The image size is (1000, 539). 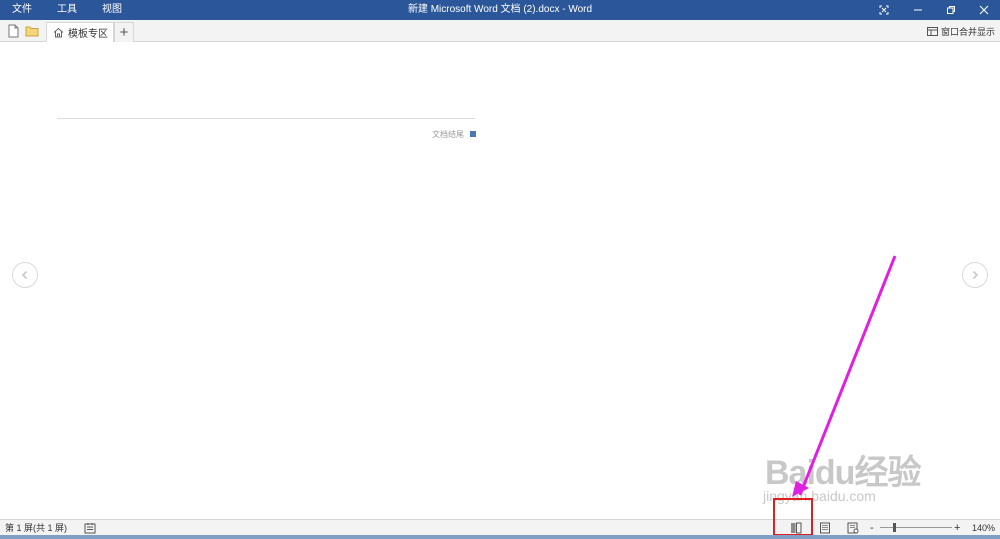 I want to click on word-count-icon, so click(x=90, y=528).